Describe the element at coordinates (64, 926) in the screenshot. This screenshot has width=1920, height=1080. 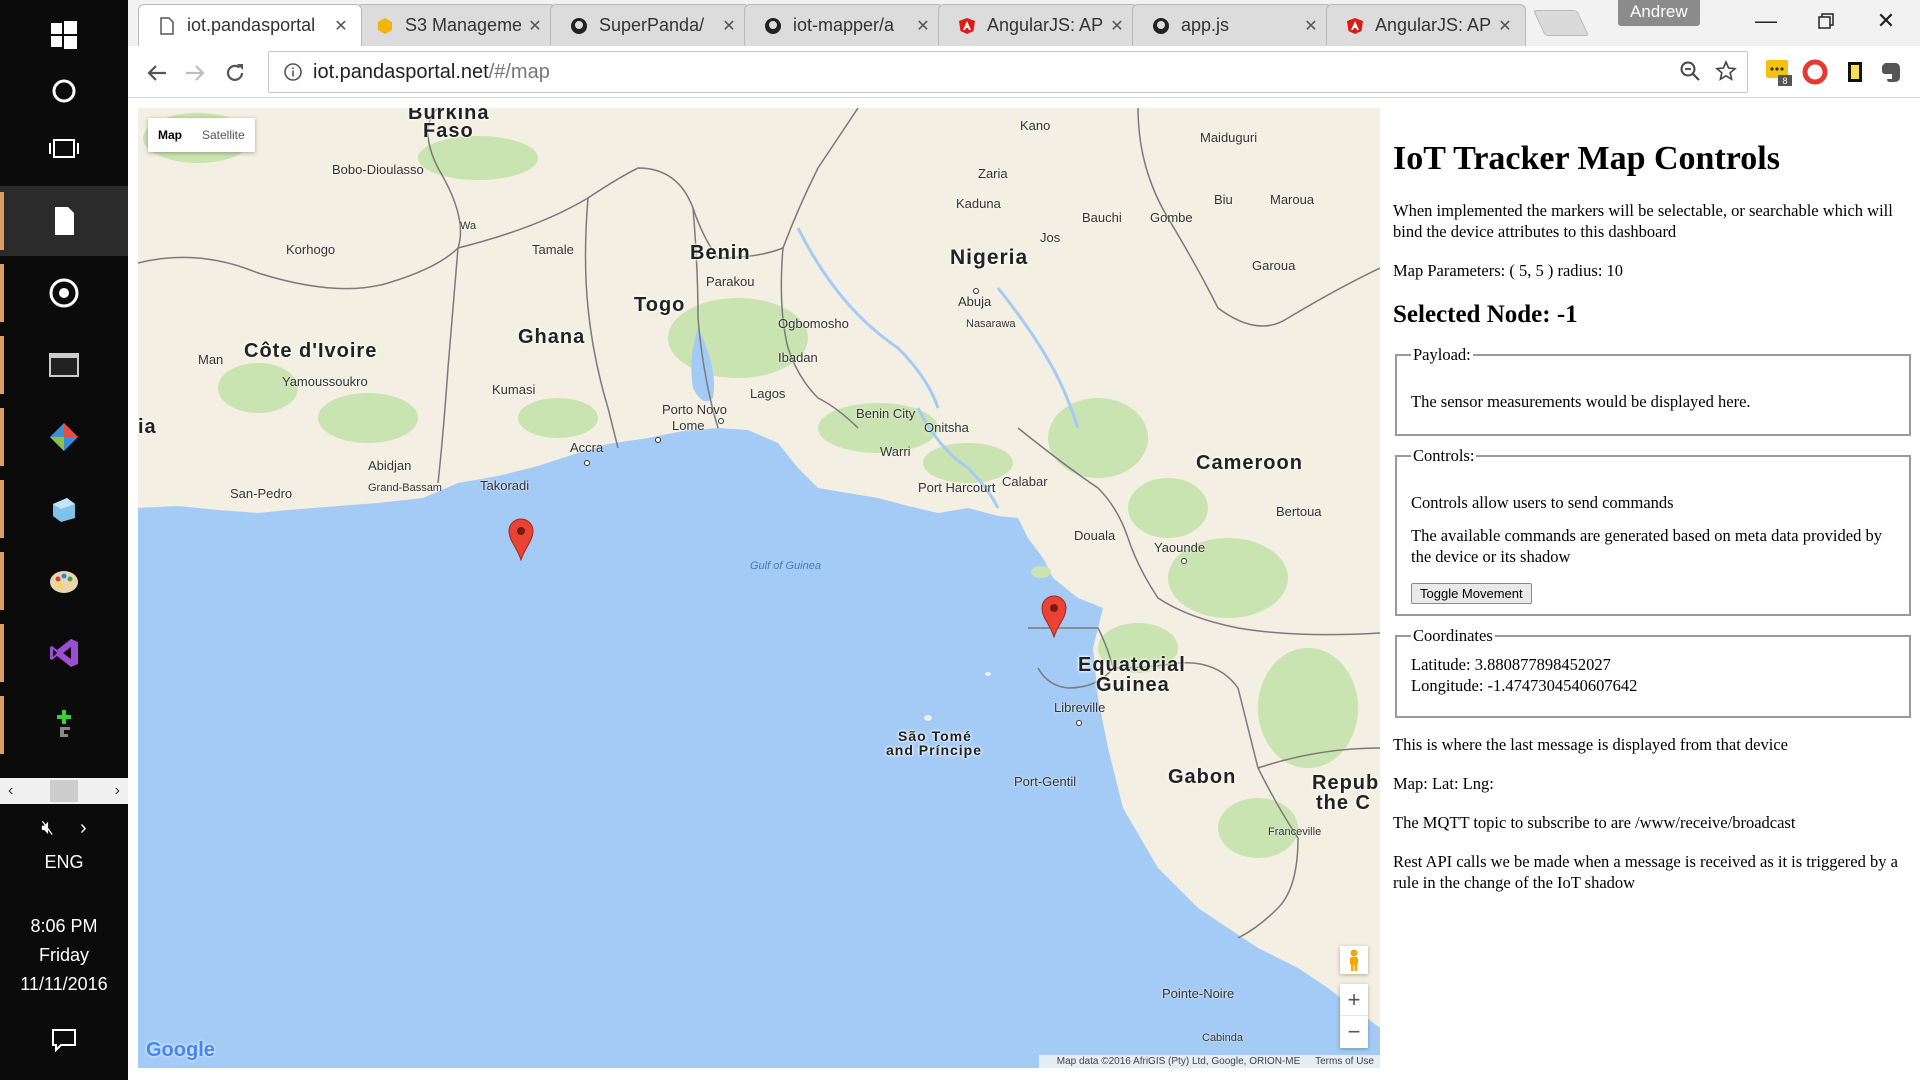
I see `clock-time: 8:06 PM` at that location.